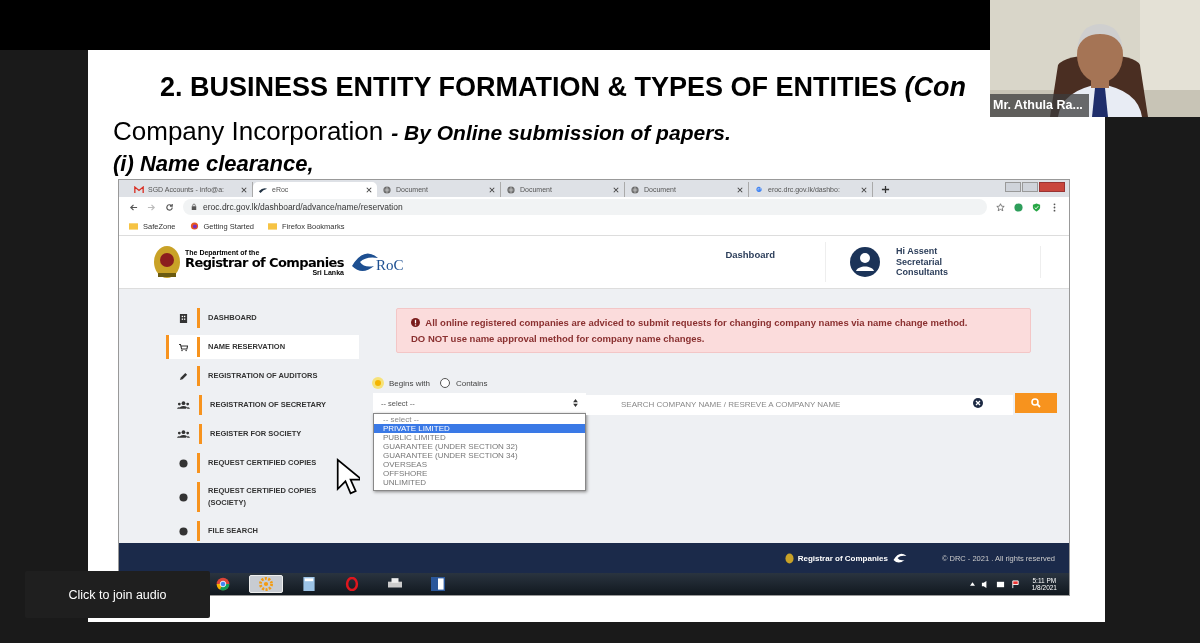 The height and width of the screenshot is (643, 1200). I want to click on star-icon, so click(1000, 207).